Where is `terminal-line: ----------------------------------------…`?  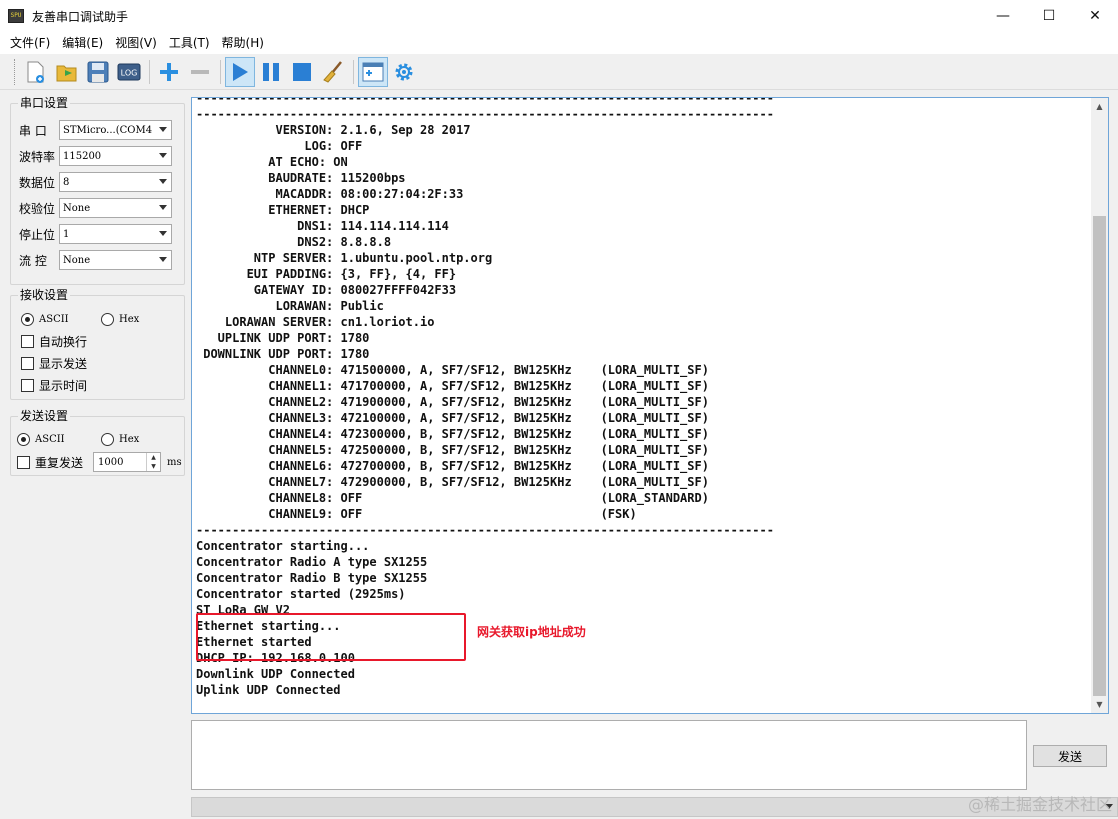
terminal-line: ----------------------------------------… is located at coordinates (485, 114).